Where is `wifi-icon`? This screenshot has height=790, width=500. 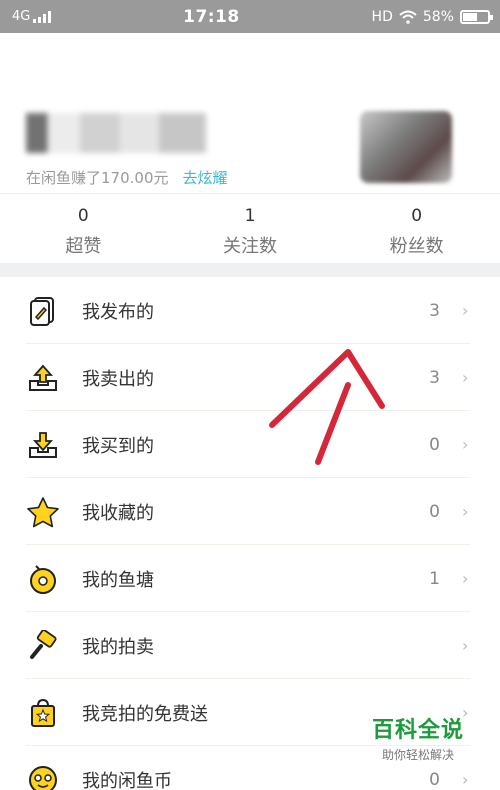 wifi-icon is located at coordinates (408, 17).